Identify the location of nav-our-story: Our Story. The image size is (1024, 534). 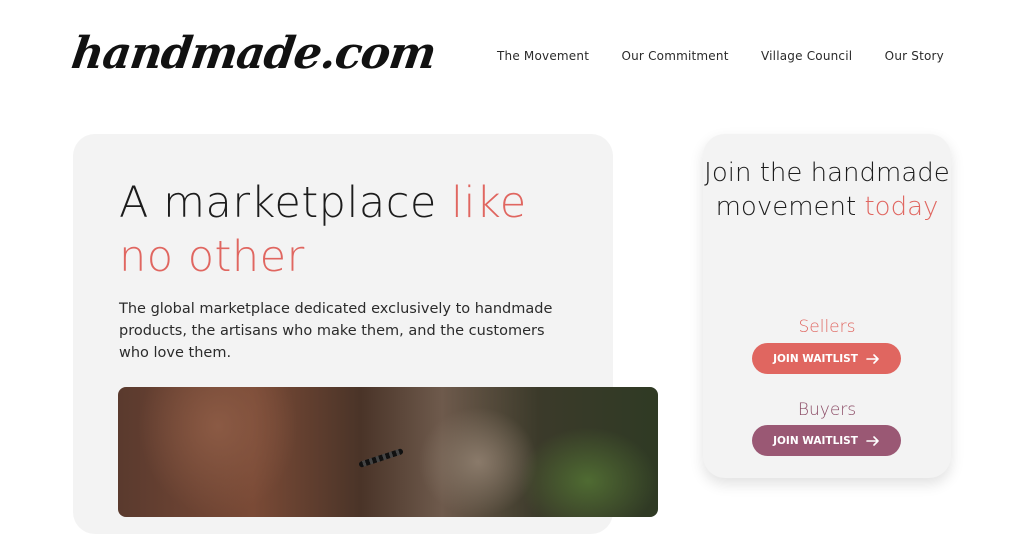
(914, 56).